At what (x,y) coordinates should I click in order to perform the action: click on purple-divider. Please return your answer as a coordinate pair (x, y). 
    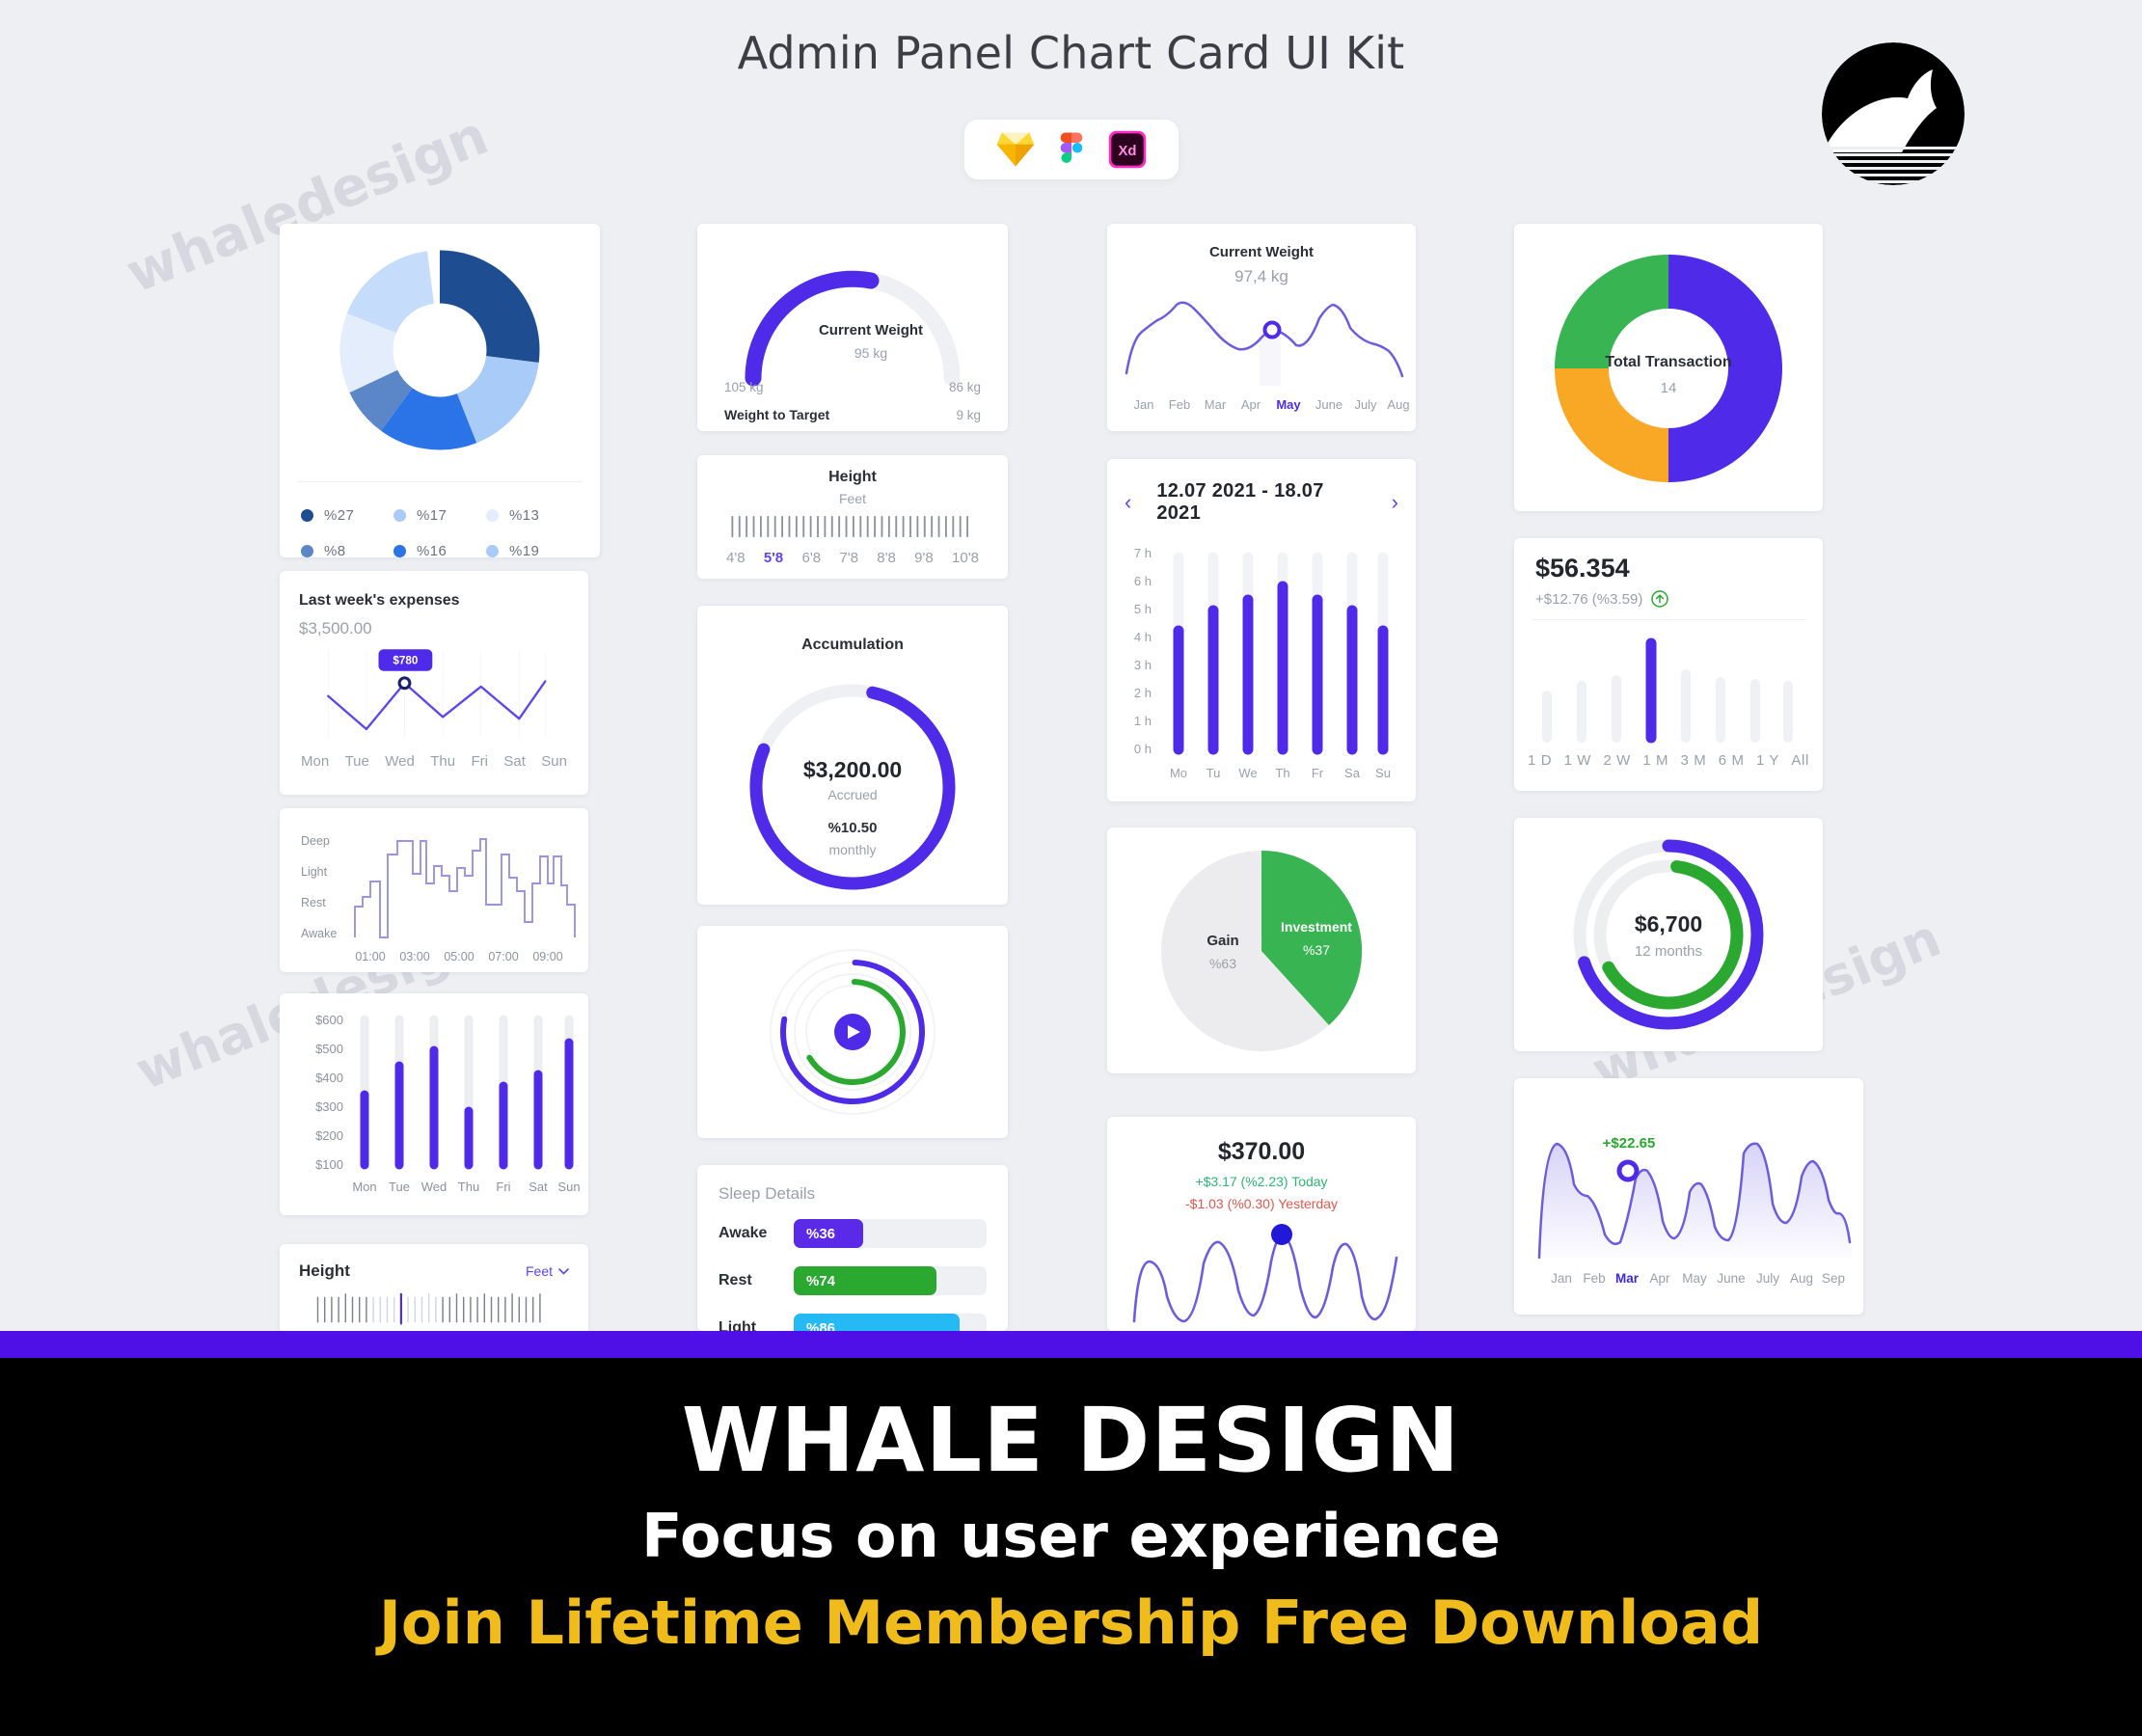
    Looking at the image, I should click on (1071, 1344).